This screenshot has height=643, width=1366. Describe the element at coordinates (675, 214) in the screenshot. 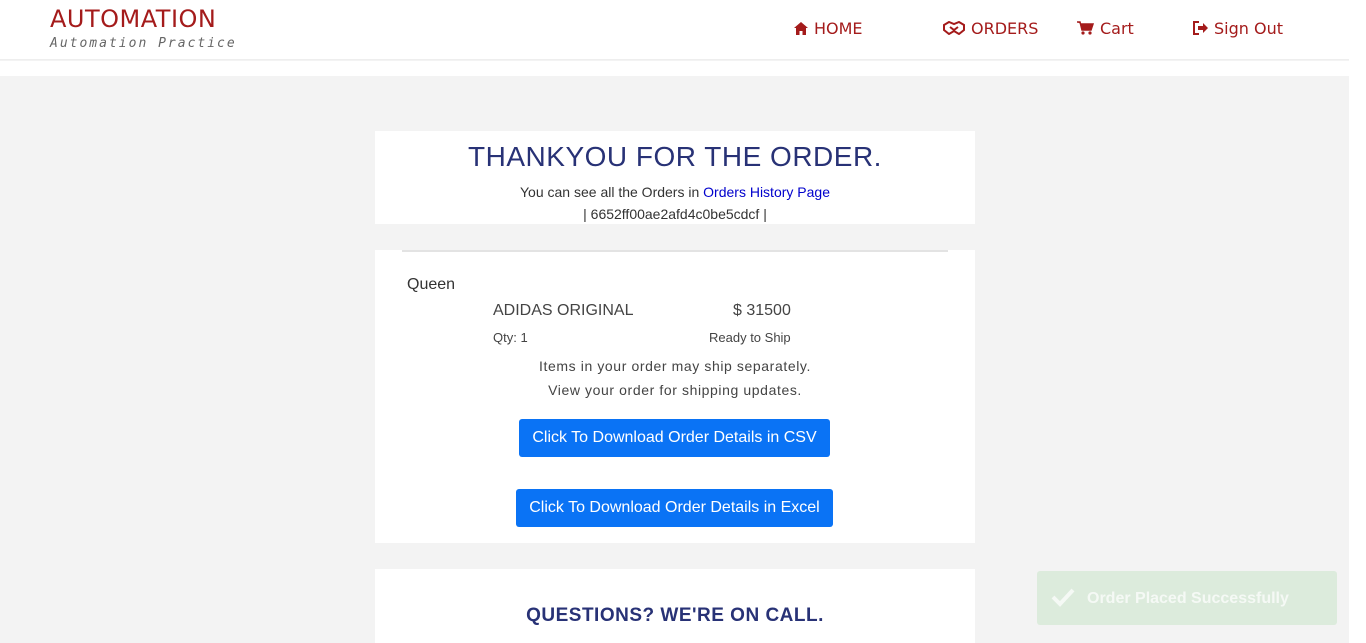

I see `order-id: | 6652ff00ae2afd4c0be5cdcf |` at that location.